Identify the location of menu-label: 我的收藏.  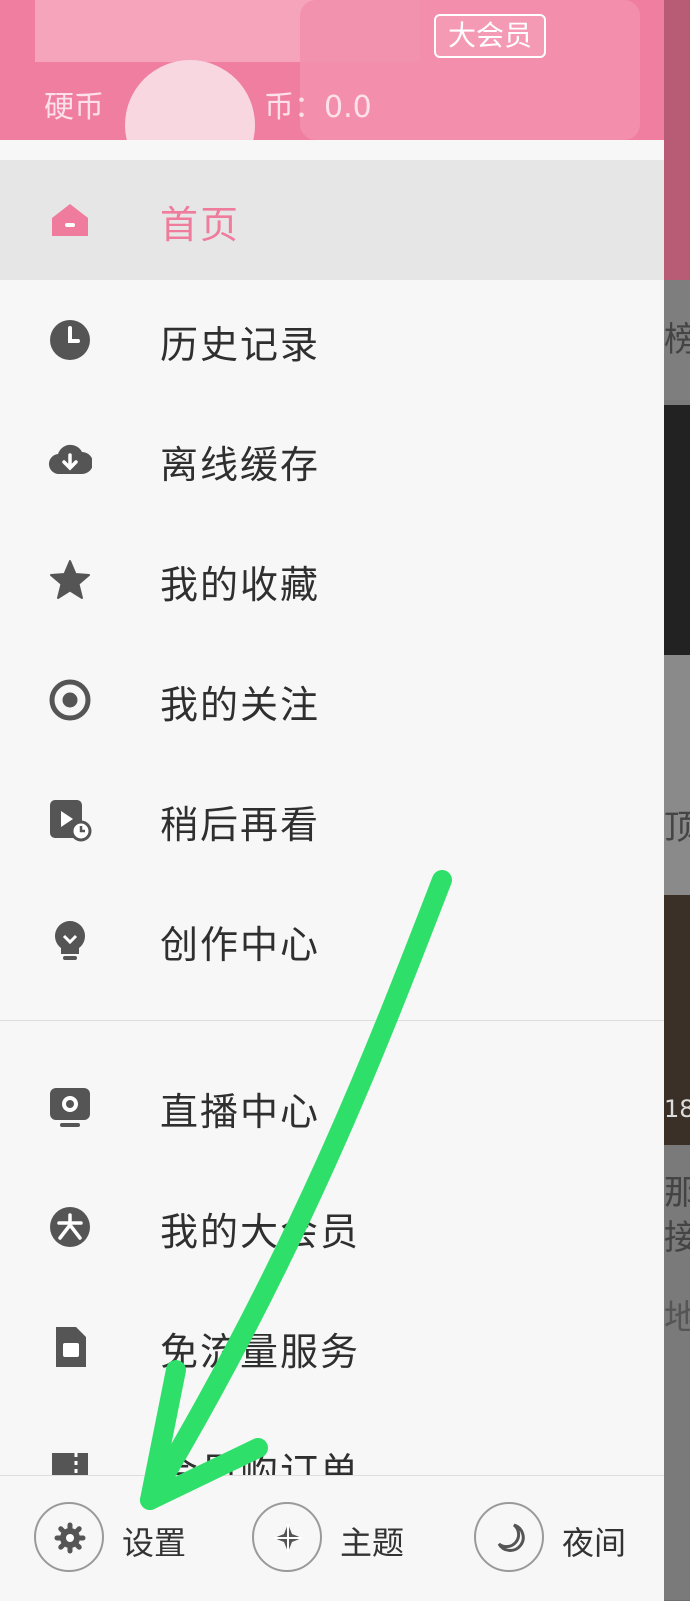
(240, 585).